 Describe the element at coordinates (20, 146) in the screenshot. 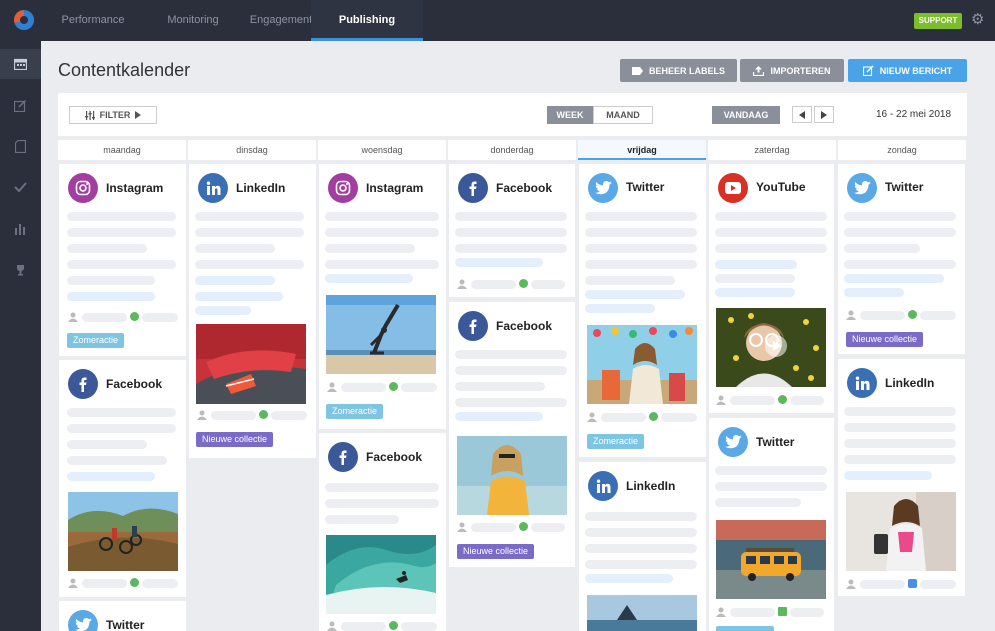

I see `document-icon` at that location.